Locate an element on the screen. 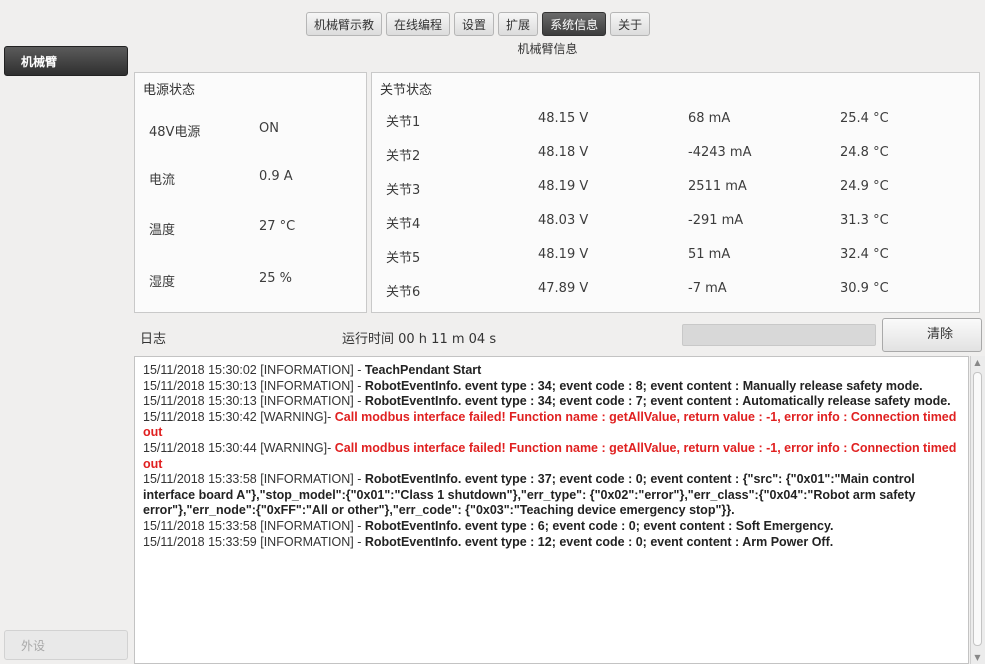 This screenshot has height=664, width=985. joint-temperature: 32.4 °C is located at coordinates (864, 254).